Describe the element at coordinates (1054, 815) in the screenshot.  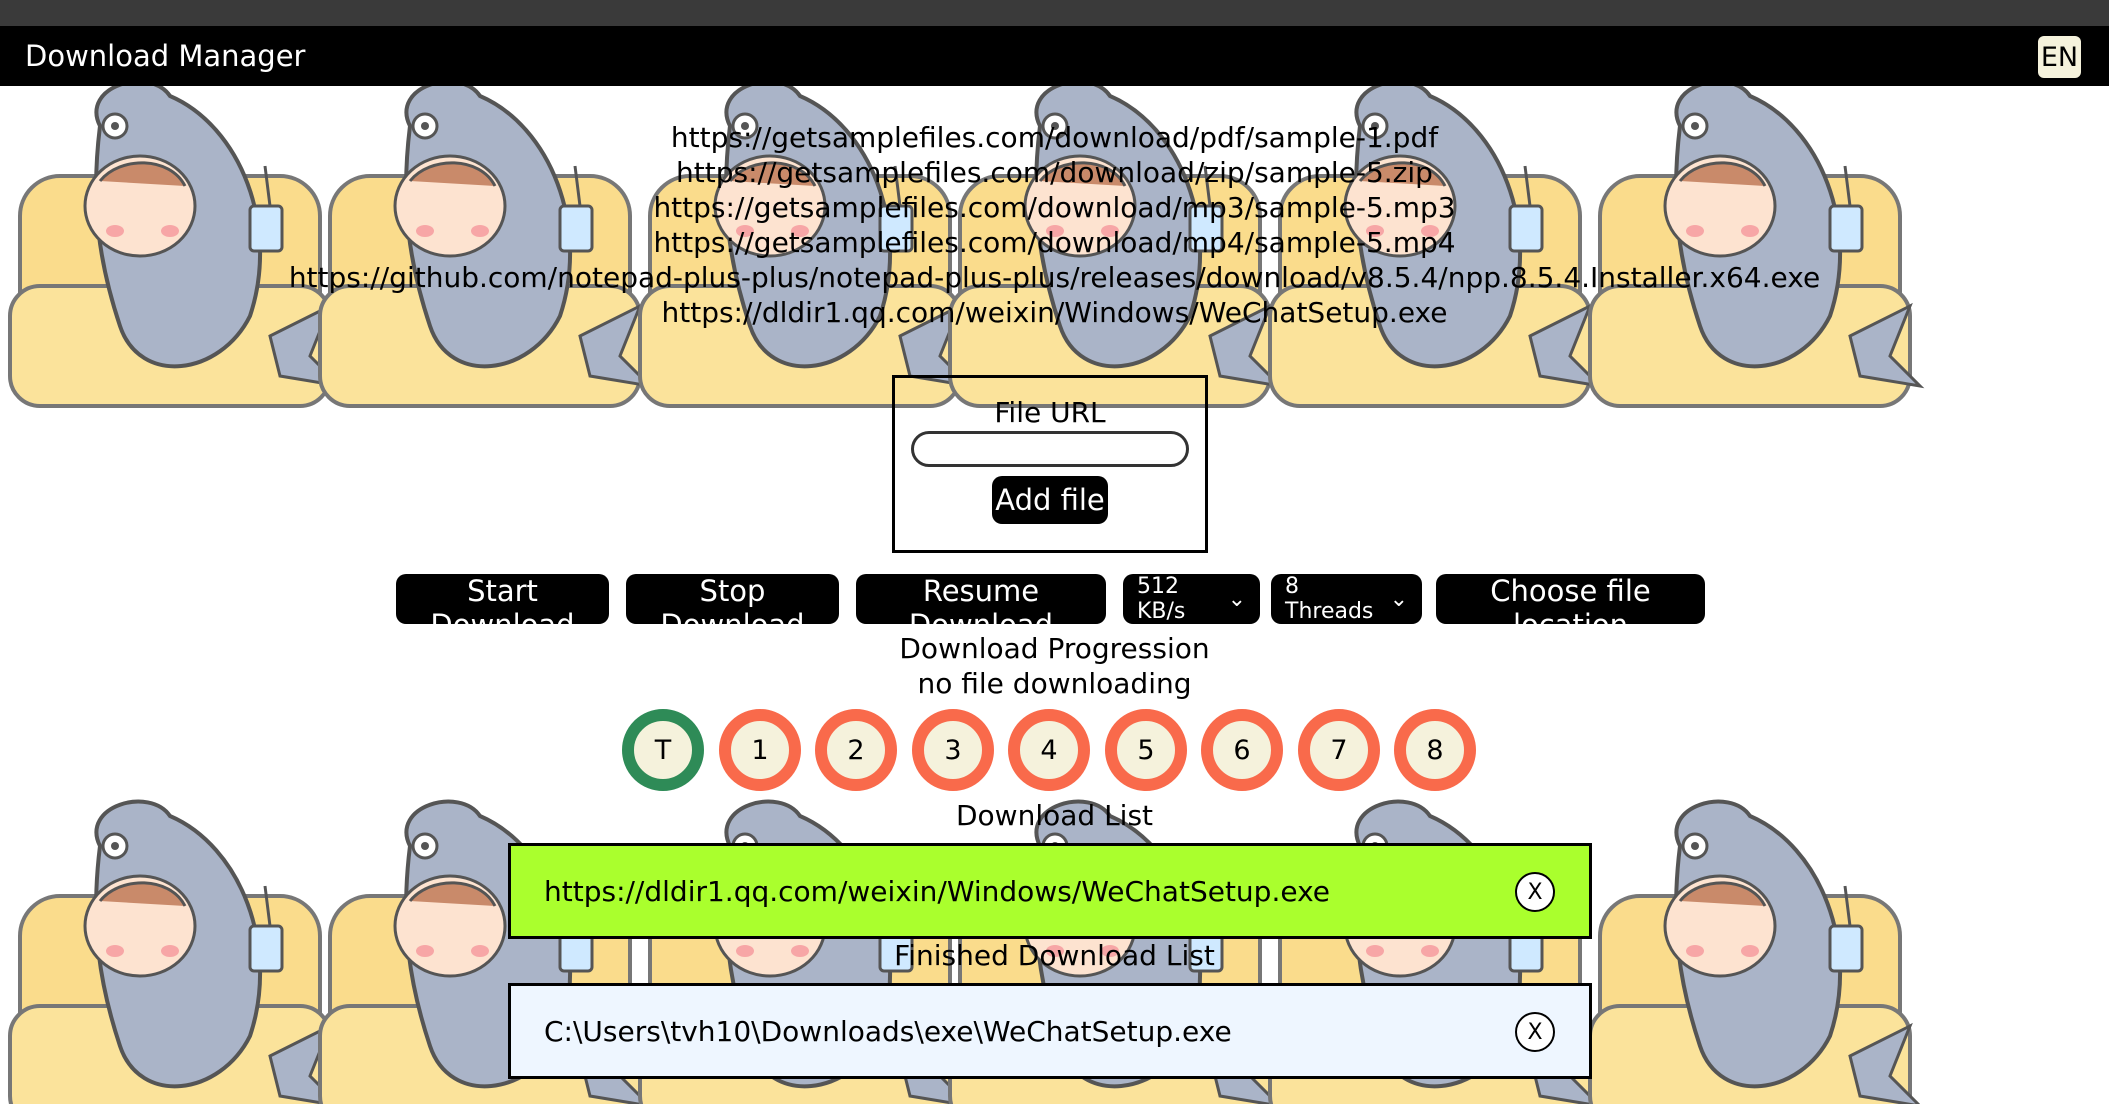
I see `download-list-title: Download List` at that location.